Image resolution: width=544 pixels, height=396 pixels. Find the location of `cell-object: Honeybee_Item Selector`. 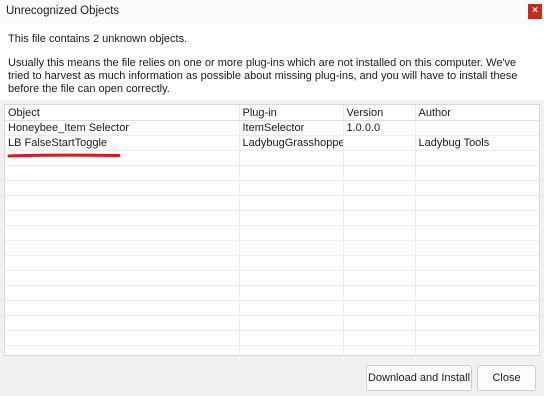

cell-object: Honeybee_Item Selector is located at coordinates (122, 128).